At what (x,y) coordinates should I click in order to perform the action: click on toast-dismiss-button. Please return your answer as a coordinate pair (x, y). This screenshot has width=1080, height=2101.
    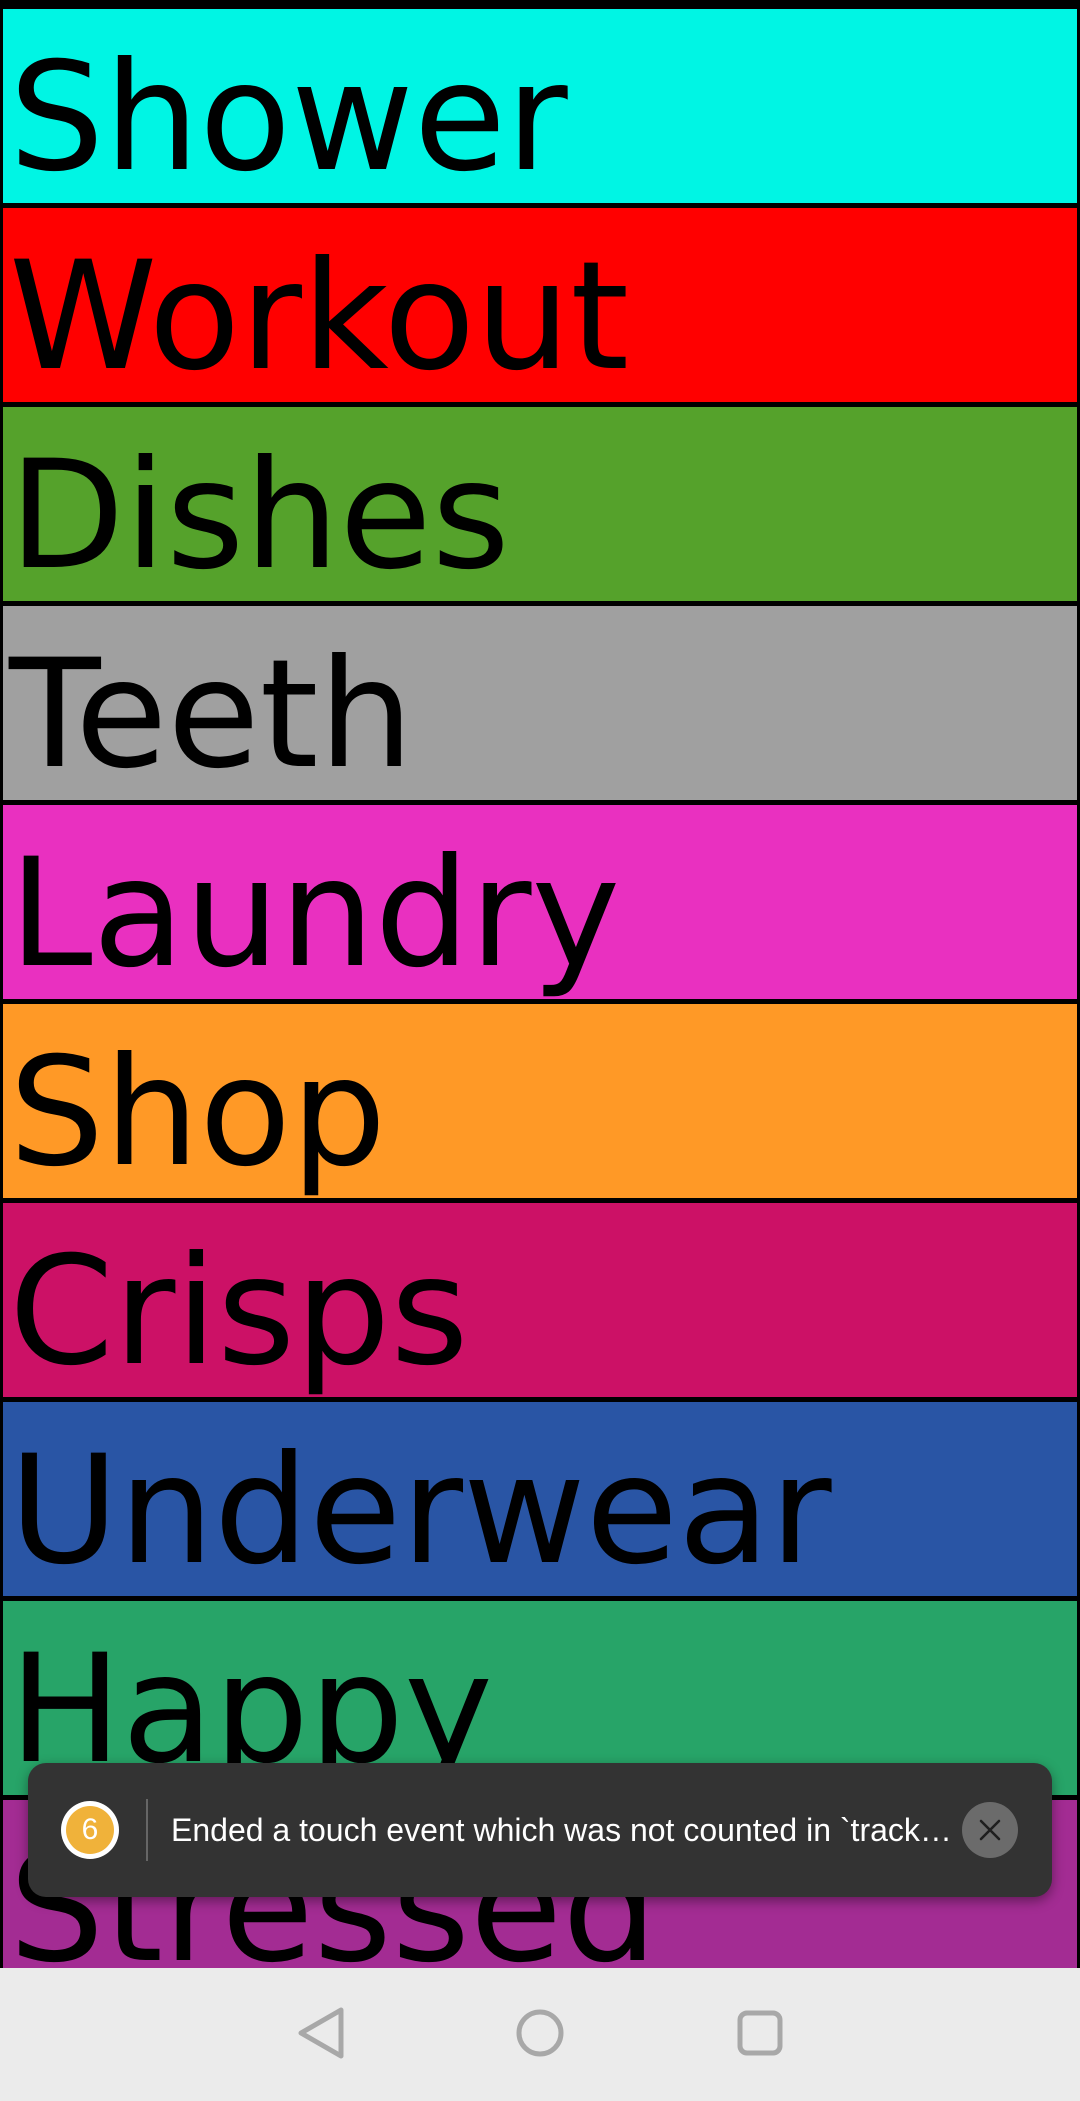
    Looking at the image, I should click on (990, 1830).